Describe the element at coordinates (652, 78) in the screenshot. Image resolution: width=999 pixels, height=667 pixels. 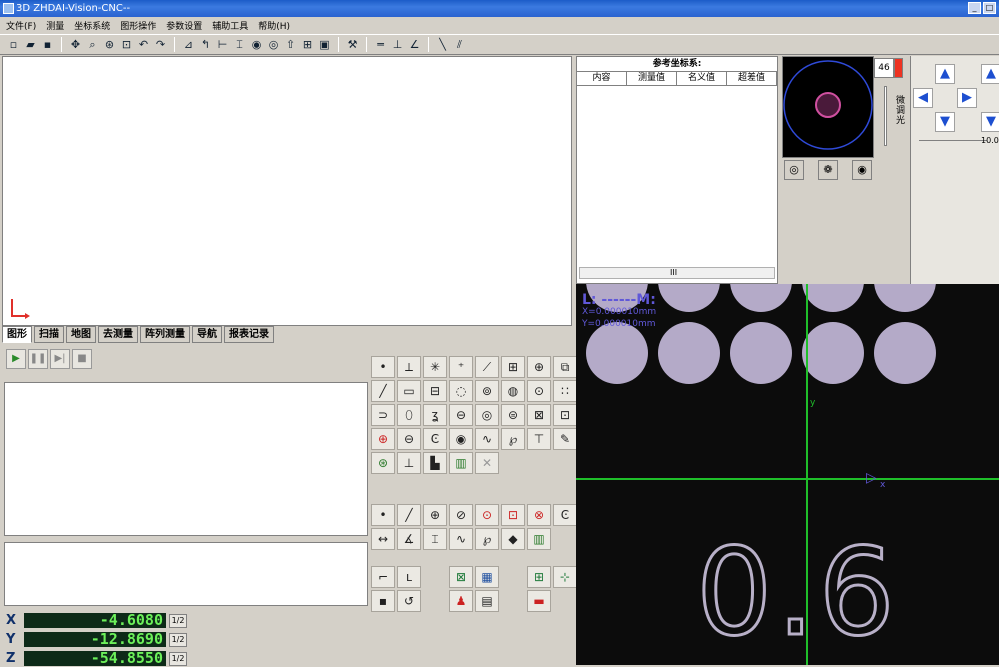
I see `col-measured: 测量值` at that location.